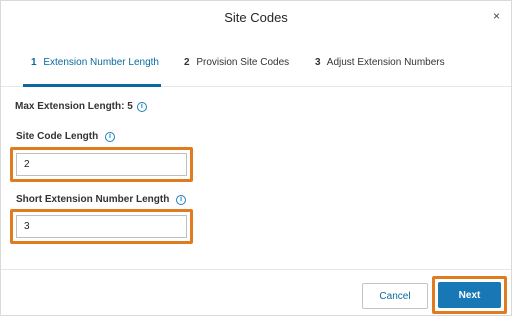 This screenshot has height=316, width=512. I want to click on tab-provision-site-codes: 2 Provision Site Codes, so click(236, 72).